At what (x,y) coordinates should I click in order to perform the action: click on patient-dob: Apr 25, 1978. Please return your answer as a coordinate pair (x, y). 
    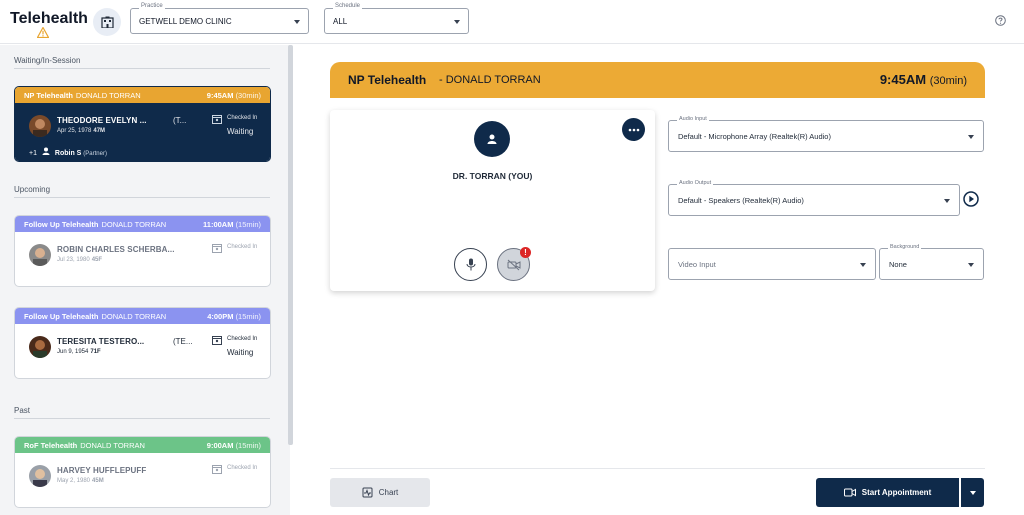
    Looking at the image, I should click on (74, 131).